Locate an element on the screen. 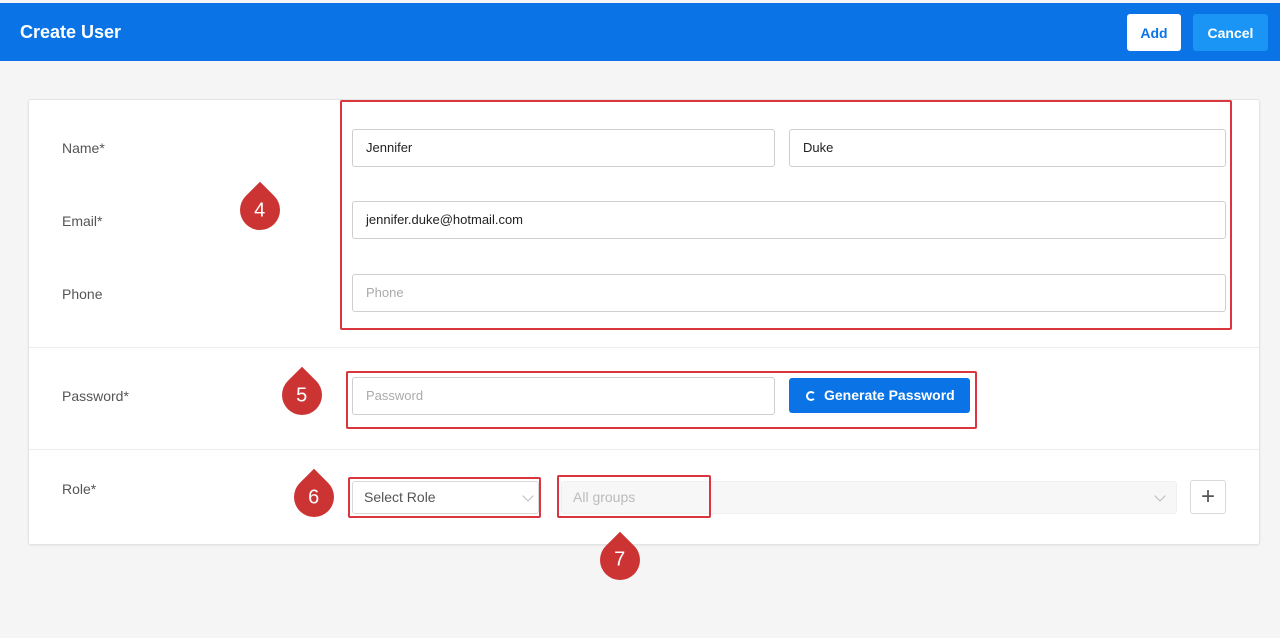 This screenshot has width=1280, height=638. highlight-box-groups is located at coordinates (634, 496).